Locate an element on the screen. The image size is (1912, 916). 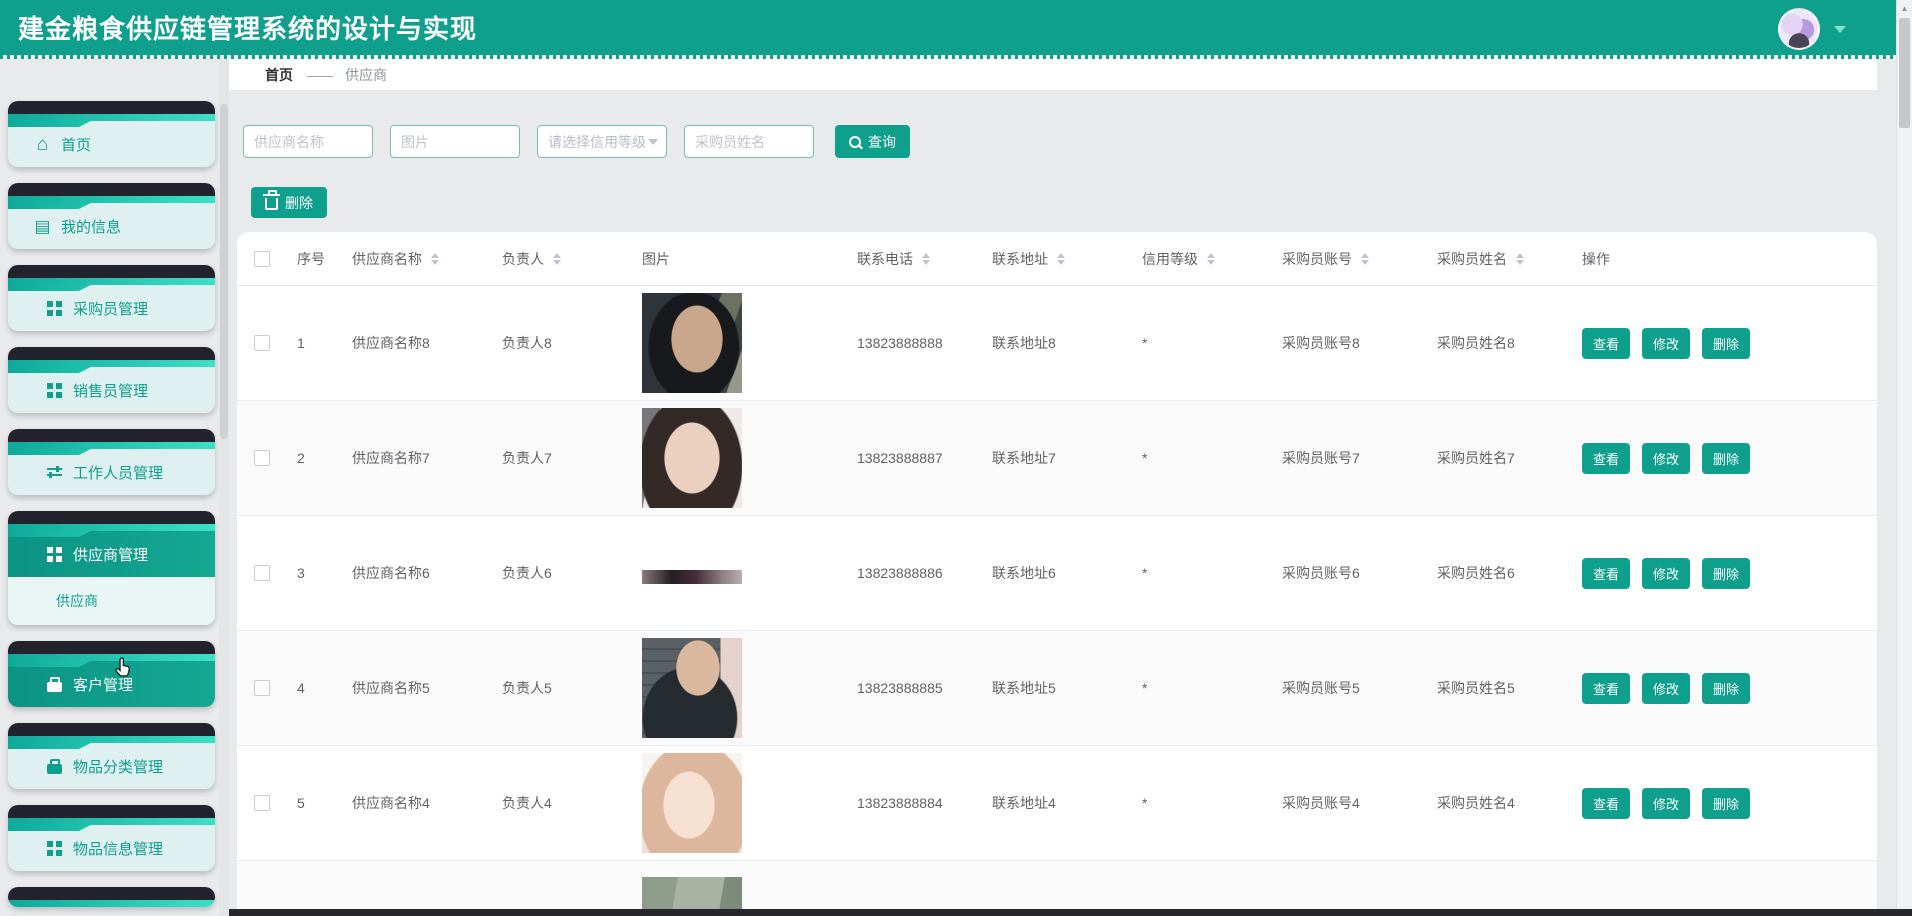
sliders-icon is located at coordinates (54, 472).